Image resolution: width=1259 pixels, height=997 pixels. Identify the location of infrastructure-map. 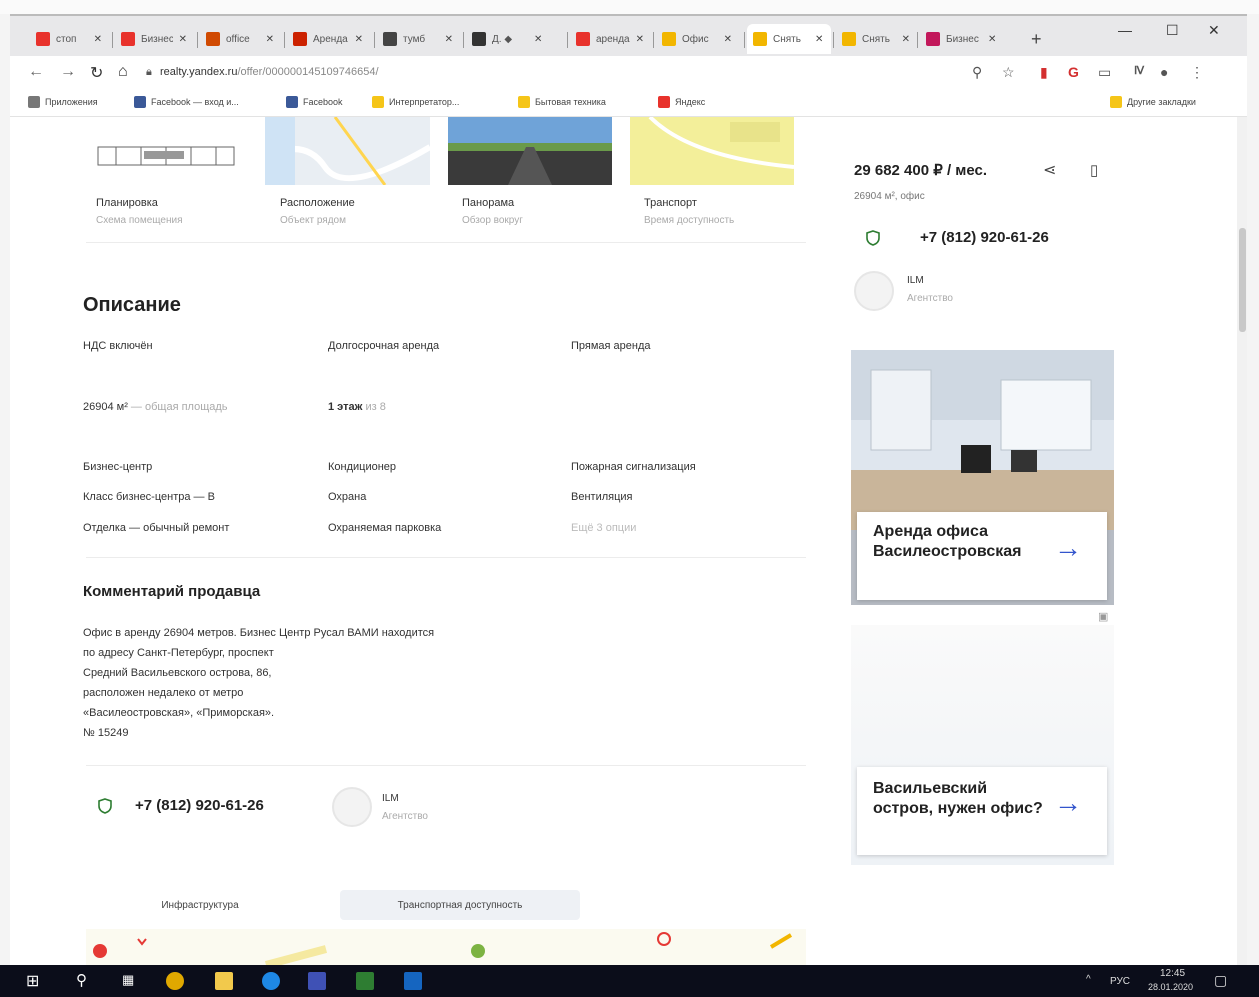
(446, 947).